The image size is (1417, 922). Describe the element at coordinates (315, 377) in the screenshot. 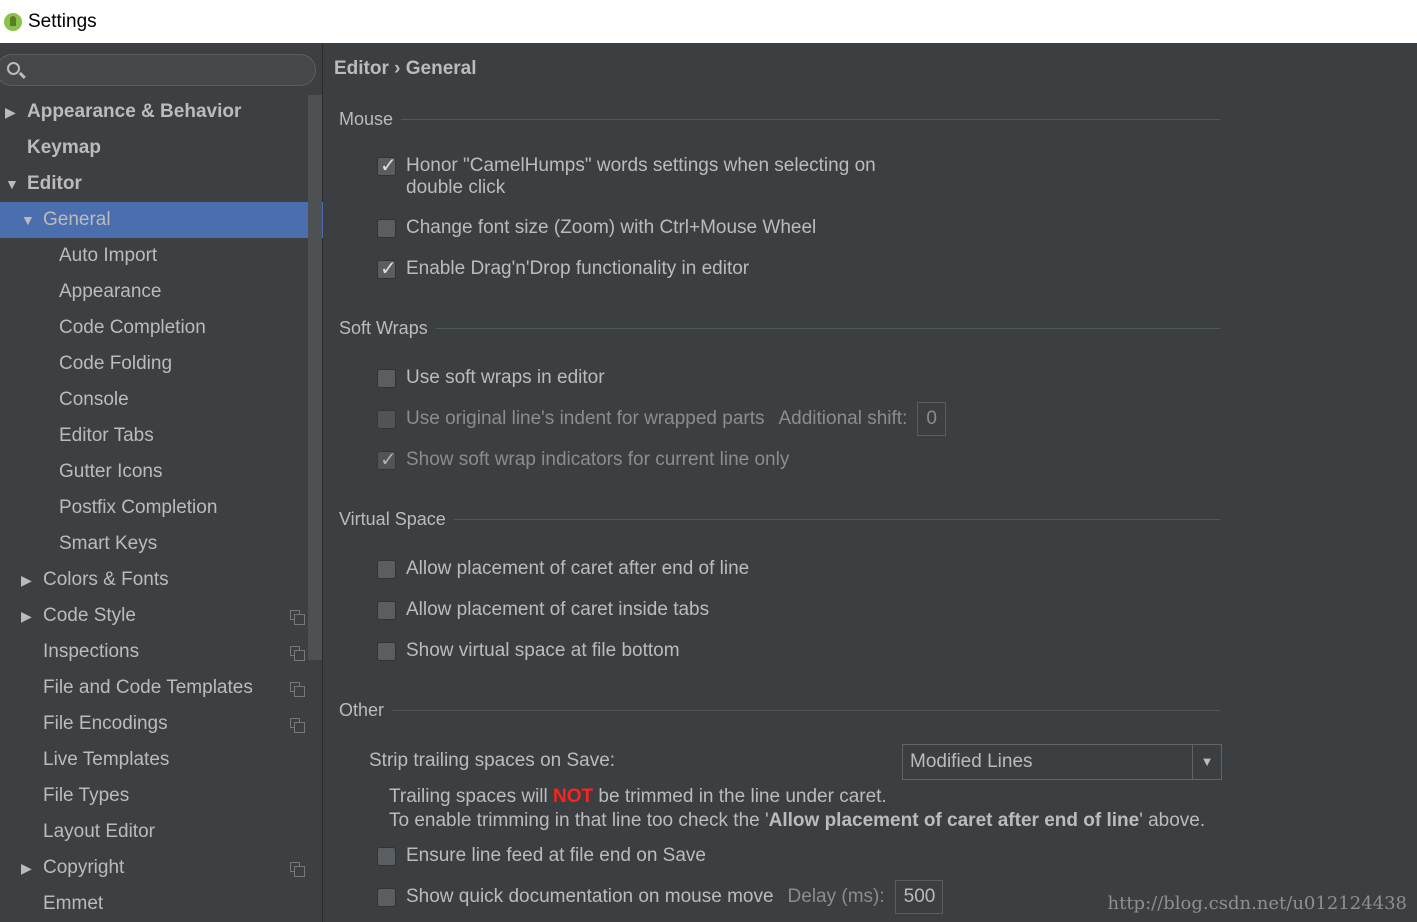

I see `sidebar-scrollbar` at that location.